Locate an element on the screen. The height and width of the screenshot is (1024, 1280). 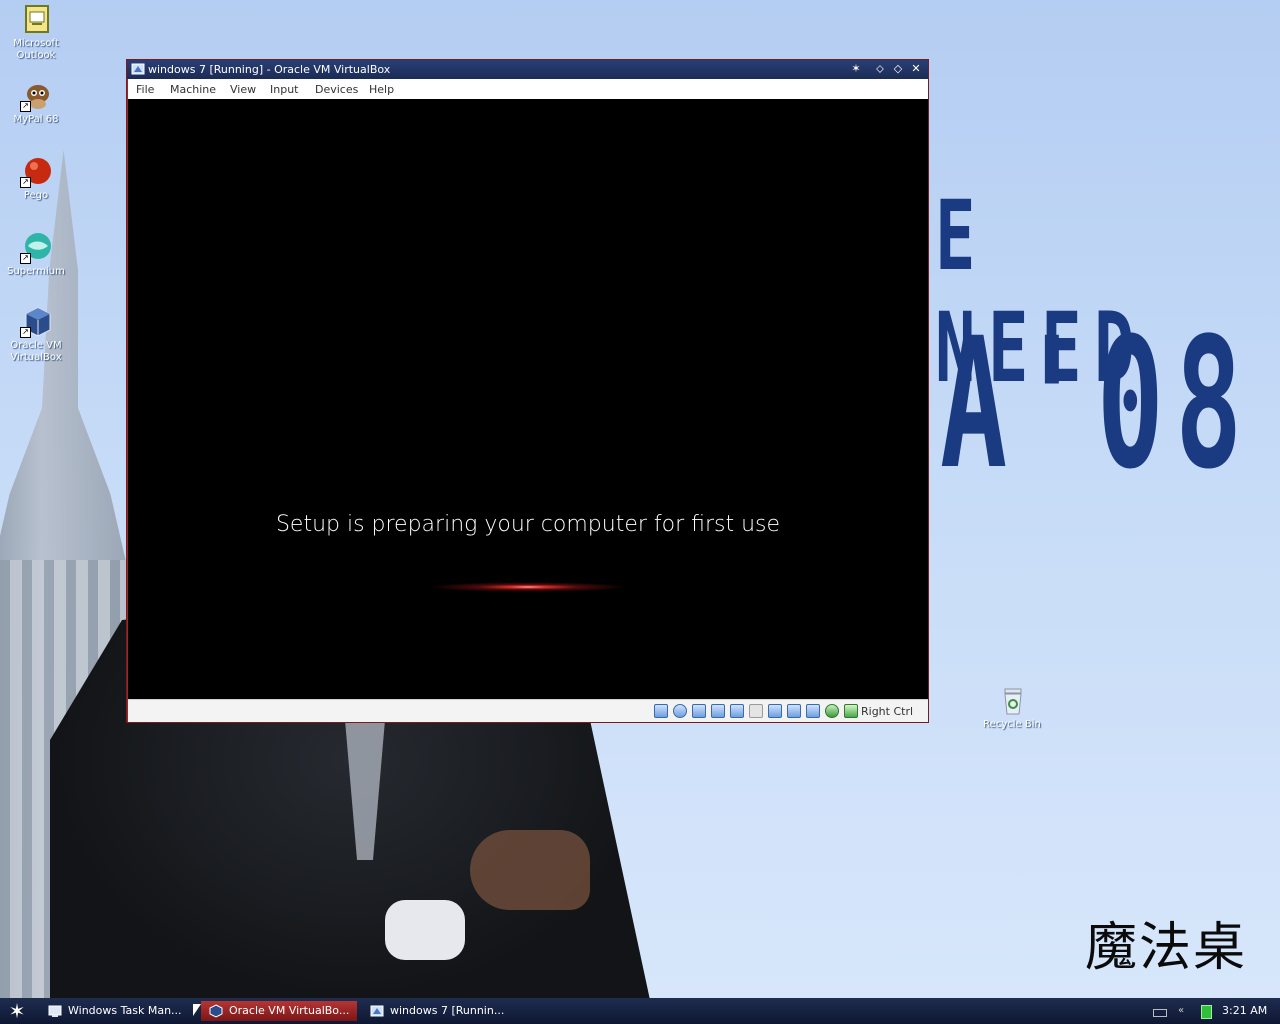
desktop-icon-recycle-bin: Recycle Bin is located at coordinates (1012, 708).